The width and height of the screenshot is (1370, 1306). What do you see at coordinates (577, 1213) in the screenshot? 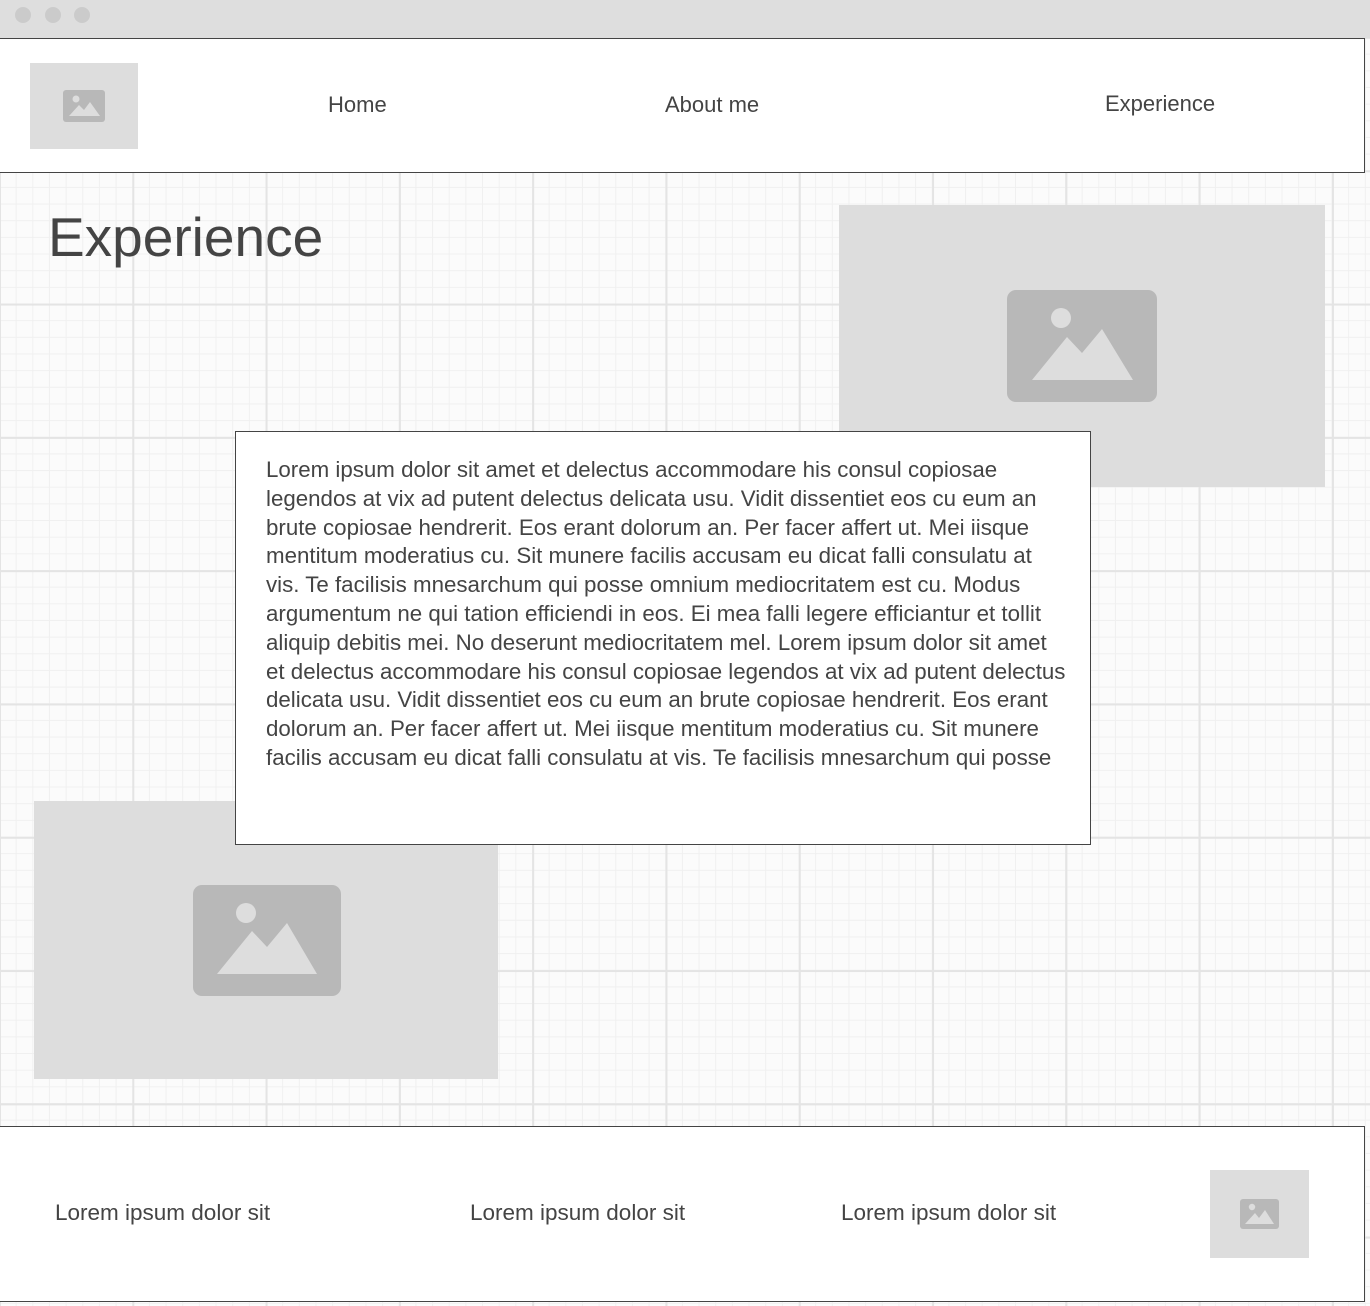
I see `footer-link-2: Lorem ipsum dolor sit` at bounding box center [577, 1213].